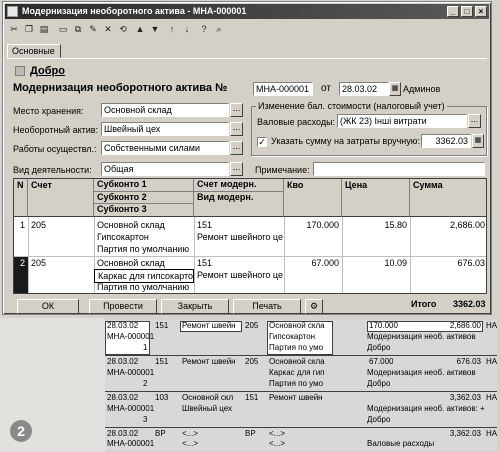 The width and height of the screenshot is (500, 452). Describe the element at coordinates (14, 29) in the screenshot. I see `cut-icon: ✂` at that location.